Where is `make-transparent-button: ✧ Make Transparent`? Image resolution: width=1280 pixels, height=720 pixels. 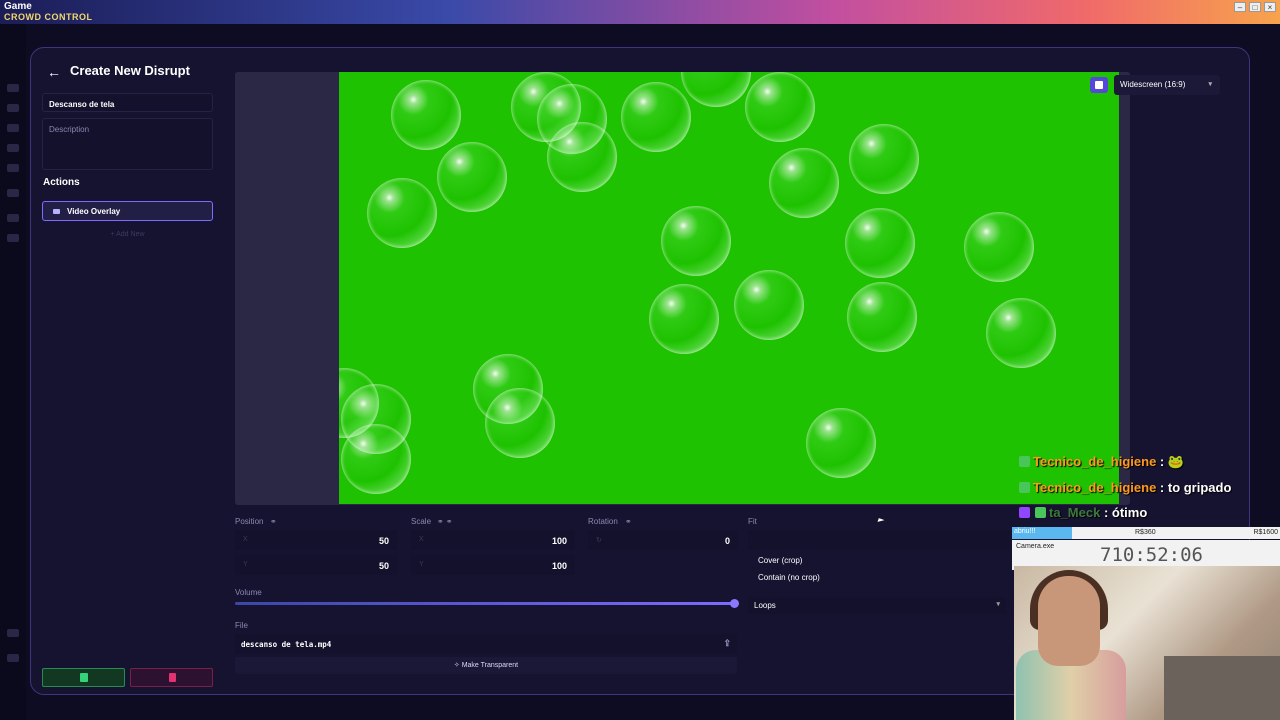 make-transparent-button: ✧ Make Transparent is located at coordinates (486, 665).